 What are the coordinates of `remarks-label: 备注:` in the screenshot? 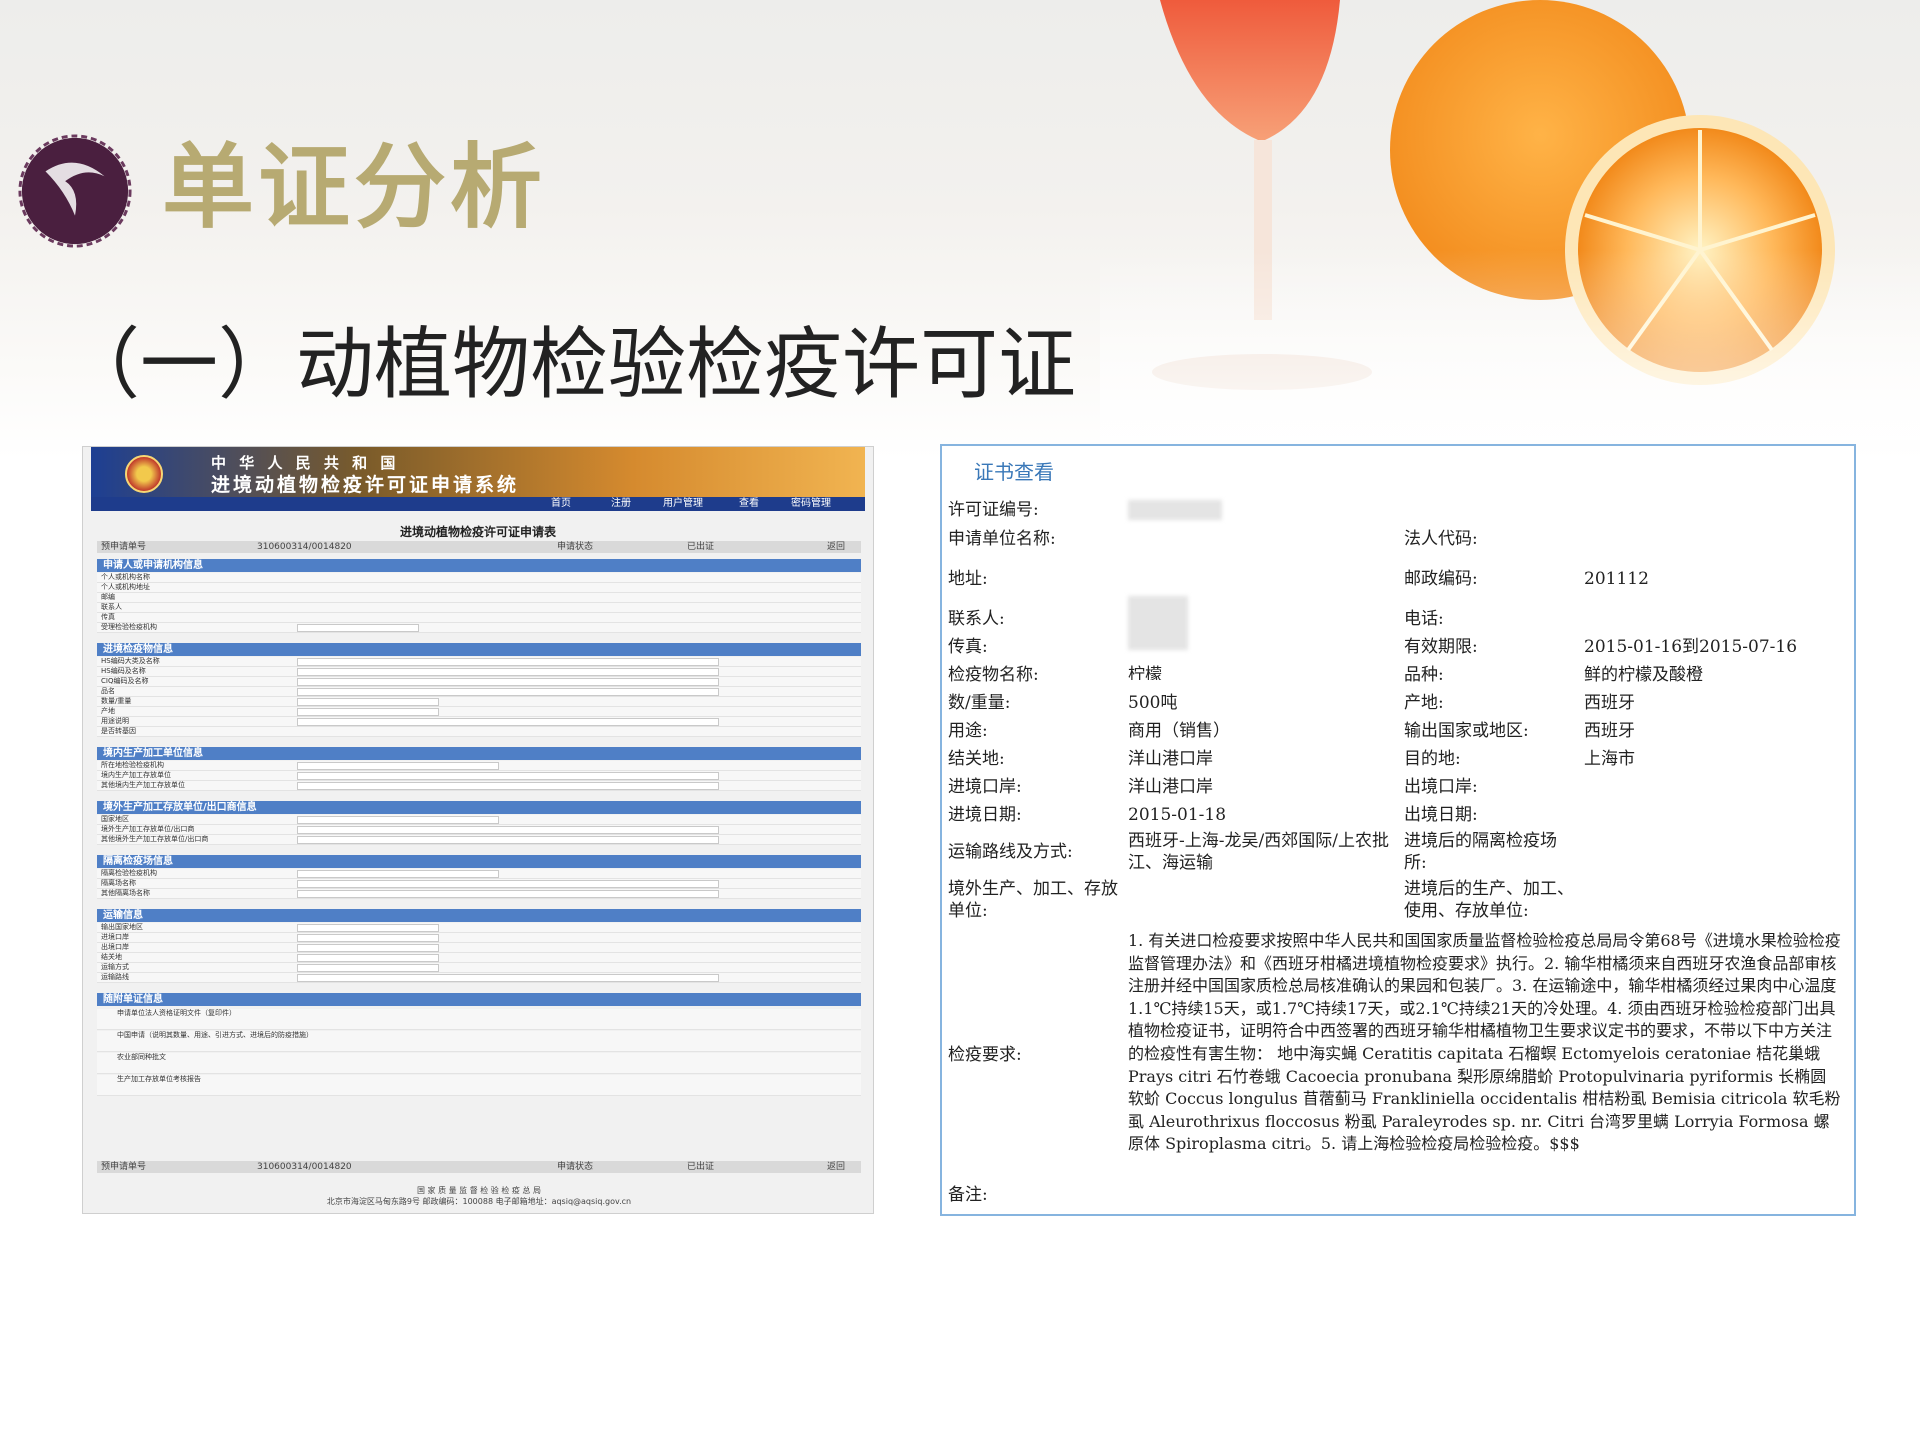 It's located at (968, 1195).